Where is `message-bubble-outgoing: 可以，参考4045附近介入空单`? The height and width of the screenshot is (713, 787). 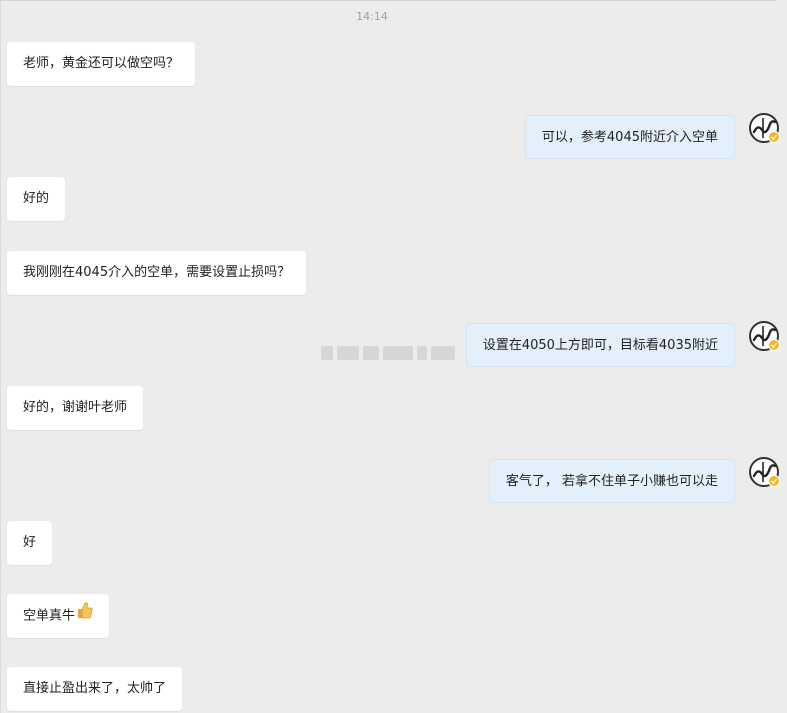
message-bubble-outgoing: 可以，参考4045附近介入空单 is located at coordinates (629, 137).